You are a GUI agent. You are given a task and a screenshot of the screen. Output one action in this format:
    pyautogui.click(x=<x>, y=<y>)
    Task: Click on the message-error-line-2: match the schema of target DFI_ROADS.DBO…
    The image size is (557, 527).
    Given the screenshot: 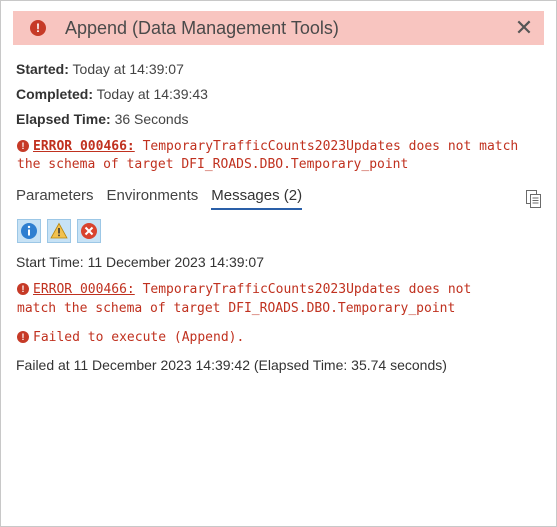 What is the action you would take?
    pyautogui.click(x=236, y=308)
    